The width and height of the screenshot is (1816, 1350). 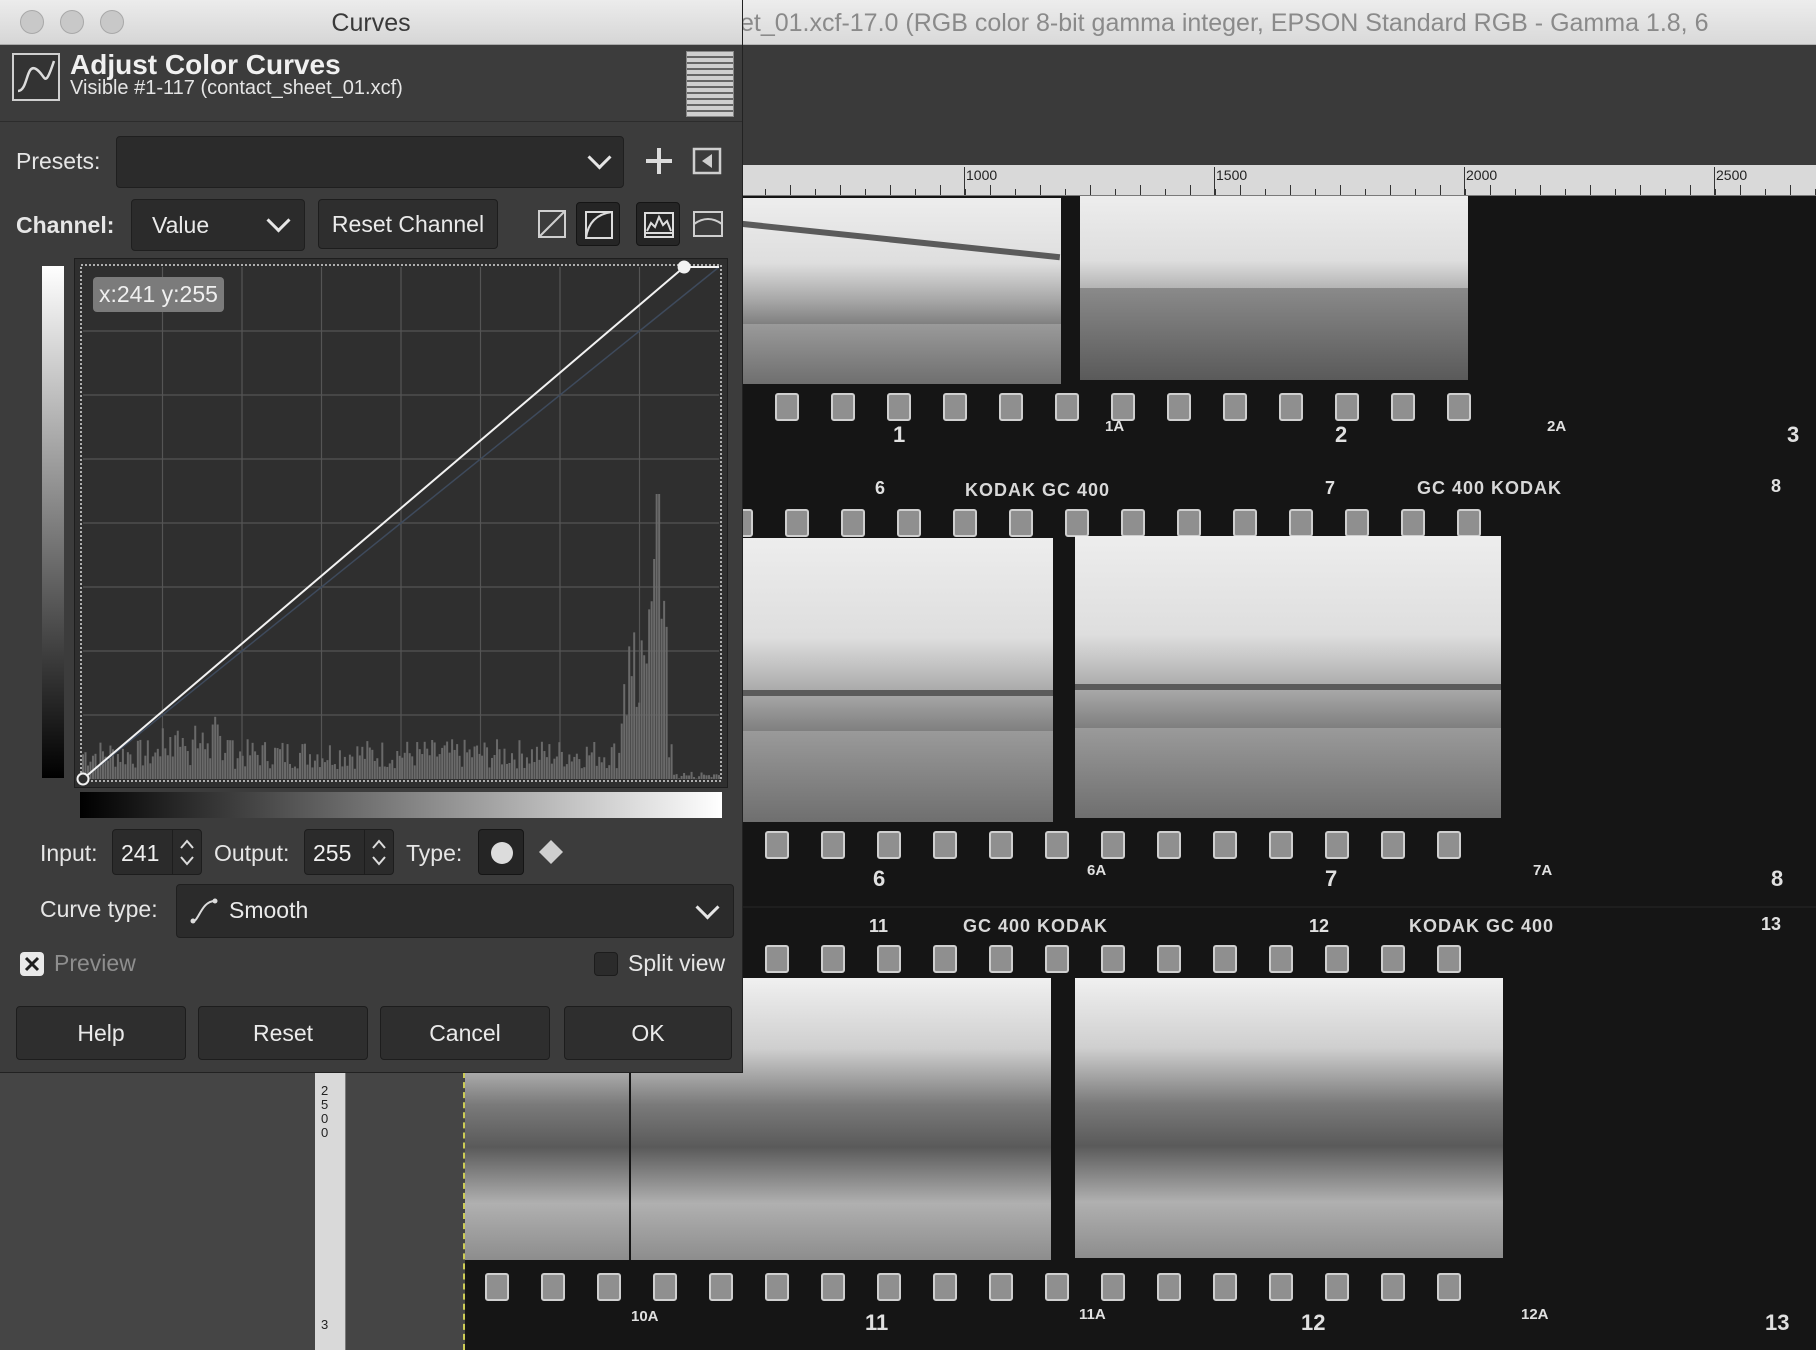 I want to click on channel-dropdown: Value, so click(x=218, y=225).